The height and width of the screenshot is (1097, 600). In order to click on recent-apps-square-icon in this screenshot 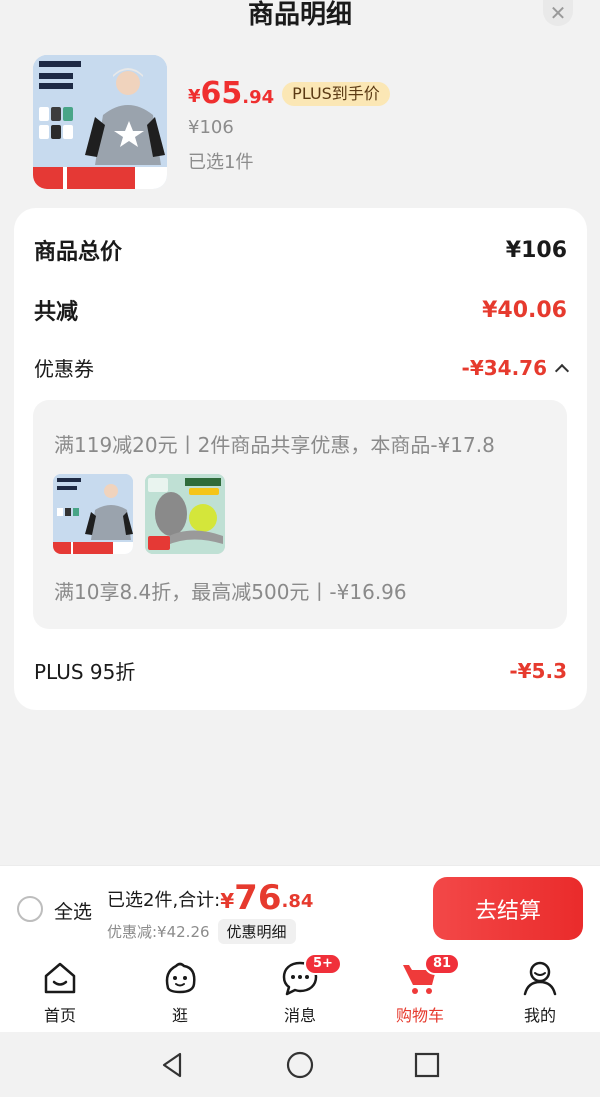, I will do `click(427, 1065)`.